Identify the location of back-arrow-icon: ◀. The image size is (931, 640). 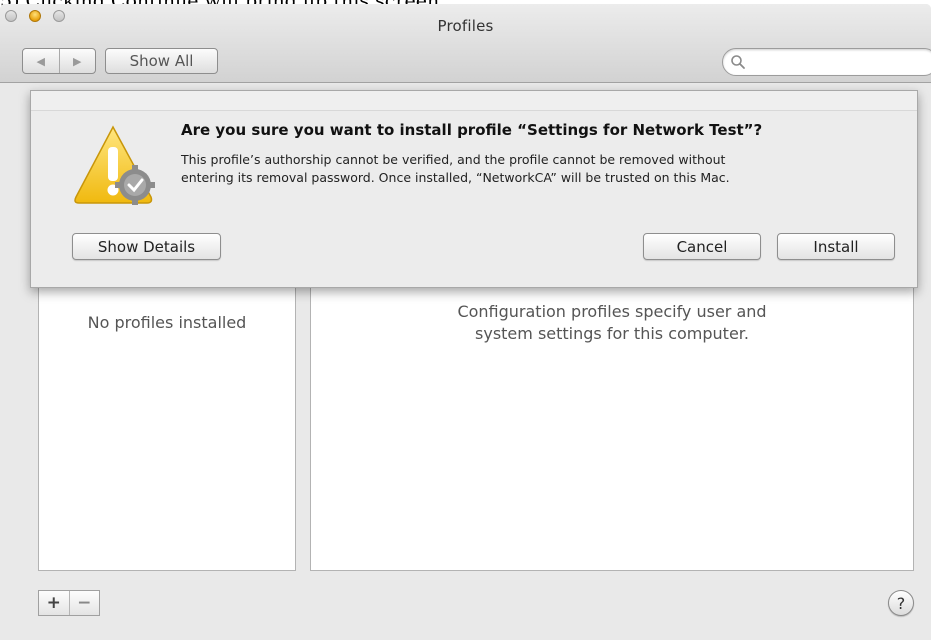
(40, 61).